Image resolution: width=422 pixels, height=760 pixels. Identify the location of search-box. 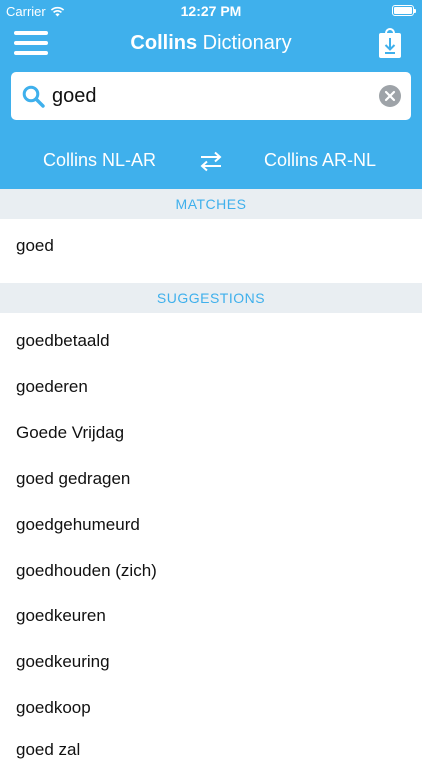
(211, 96).